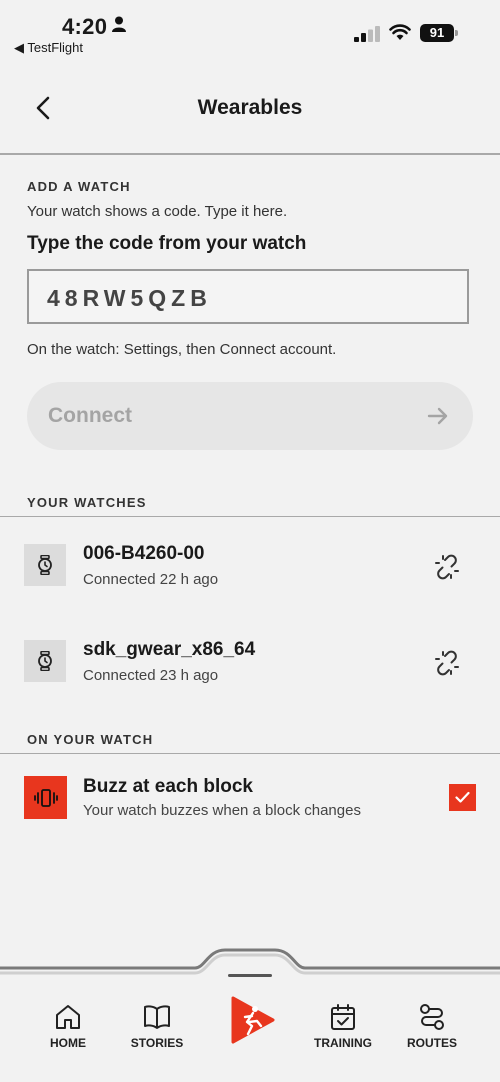  Describe the element at coordinates (151, 675) in the screenshot. I see `watch-status: Connected 23 h ago` at that location.